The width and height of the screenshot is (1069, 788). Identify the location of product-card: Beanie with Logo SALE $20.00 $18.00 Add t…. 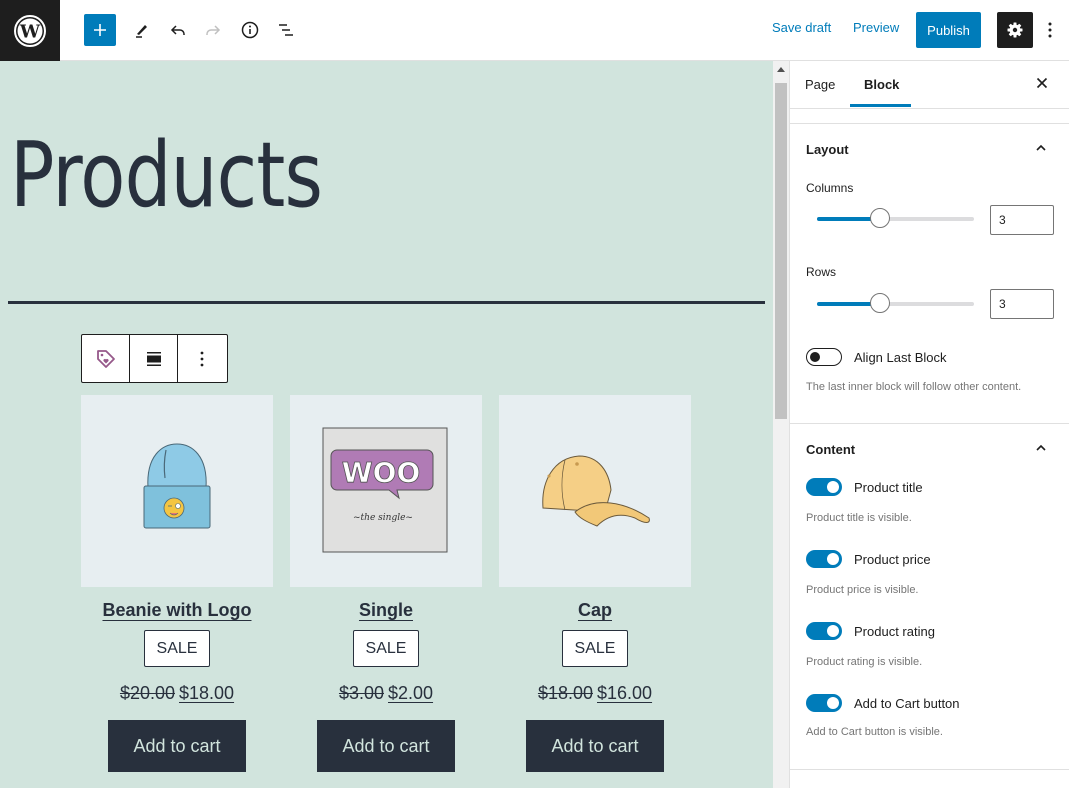
(177, 583).